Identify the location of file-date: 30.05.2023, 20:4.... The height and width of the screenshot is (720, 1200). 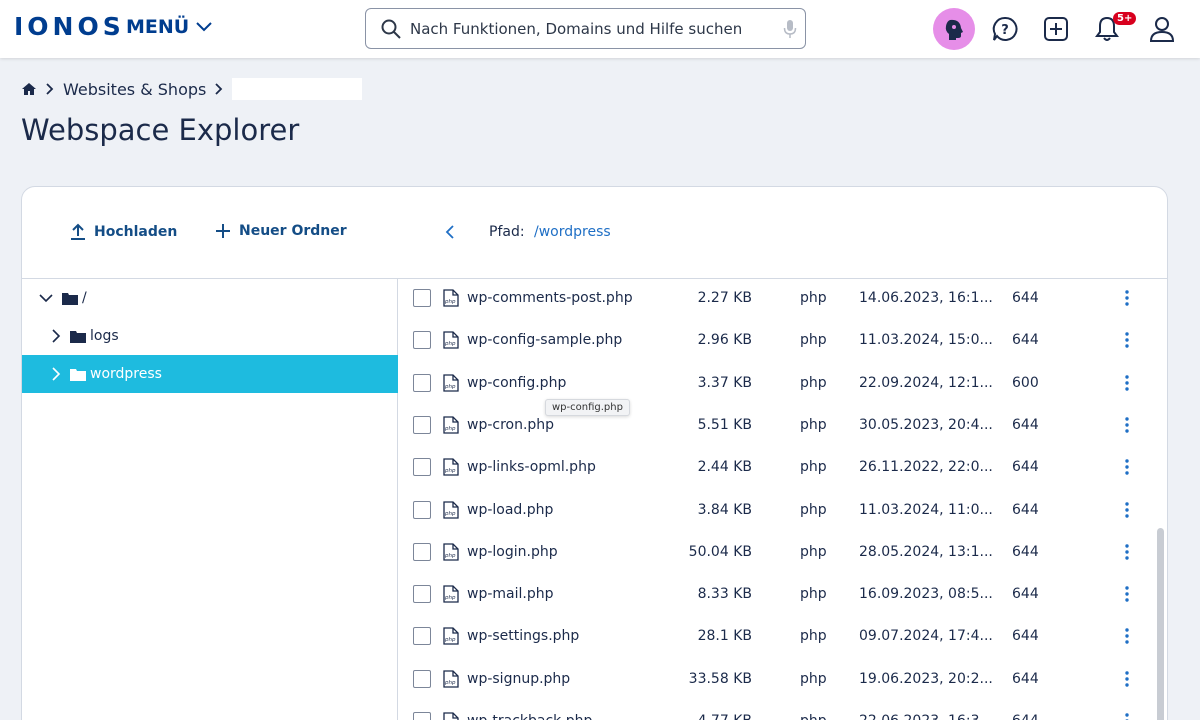
(926, 424).